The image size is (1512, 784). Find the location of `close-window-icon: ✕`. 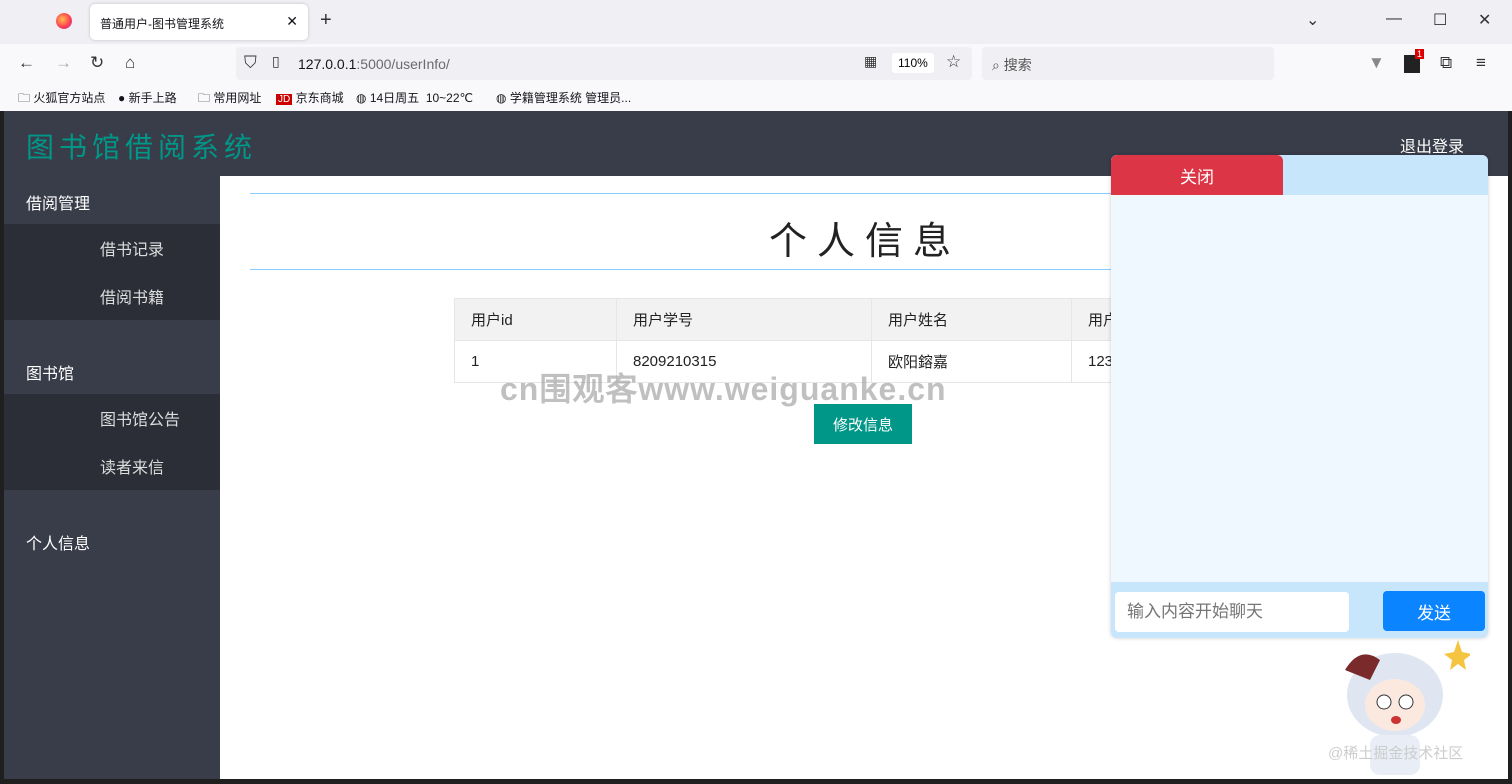

close-window-icon: ✕ is located at coordinates (1484, 20).